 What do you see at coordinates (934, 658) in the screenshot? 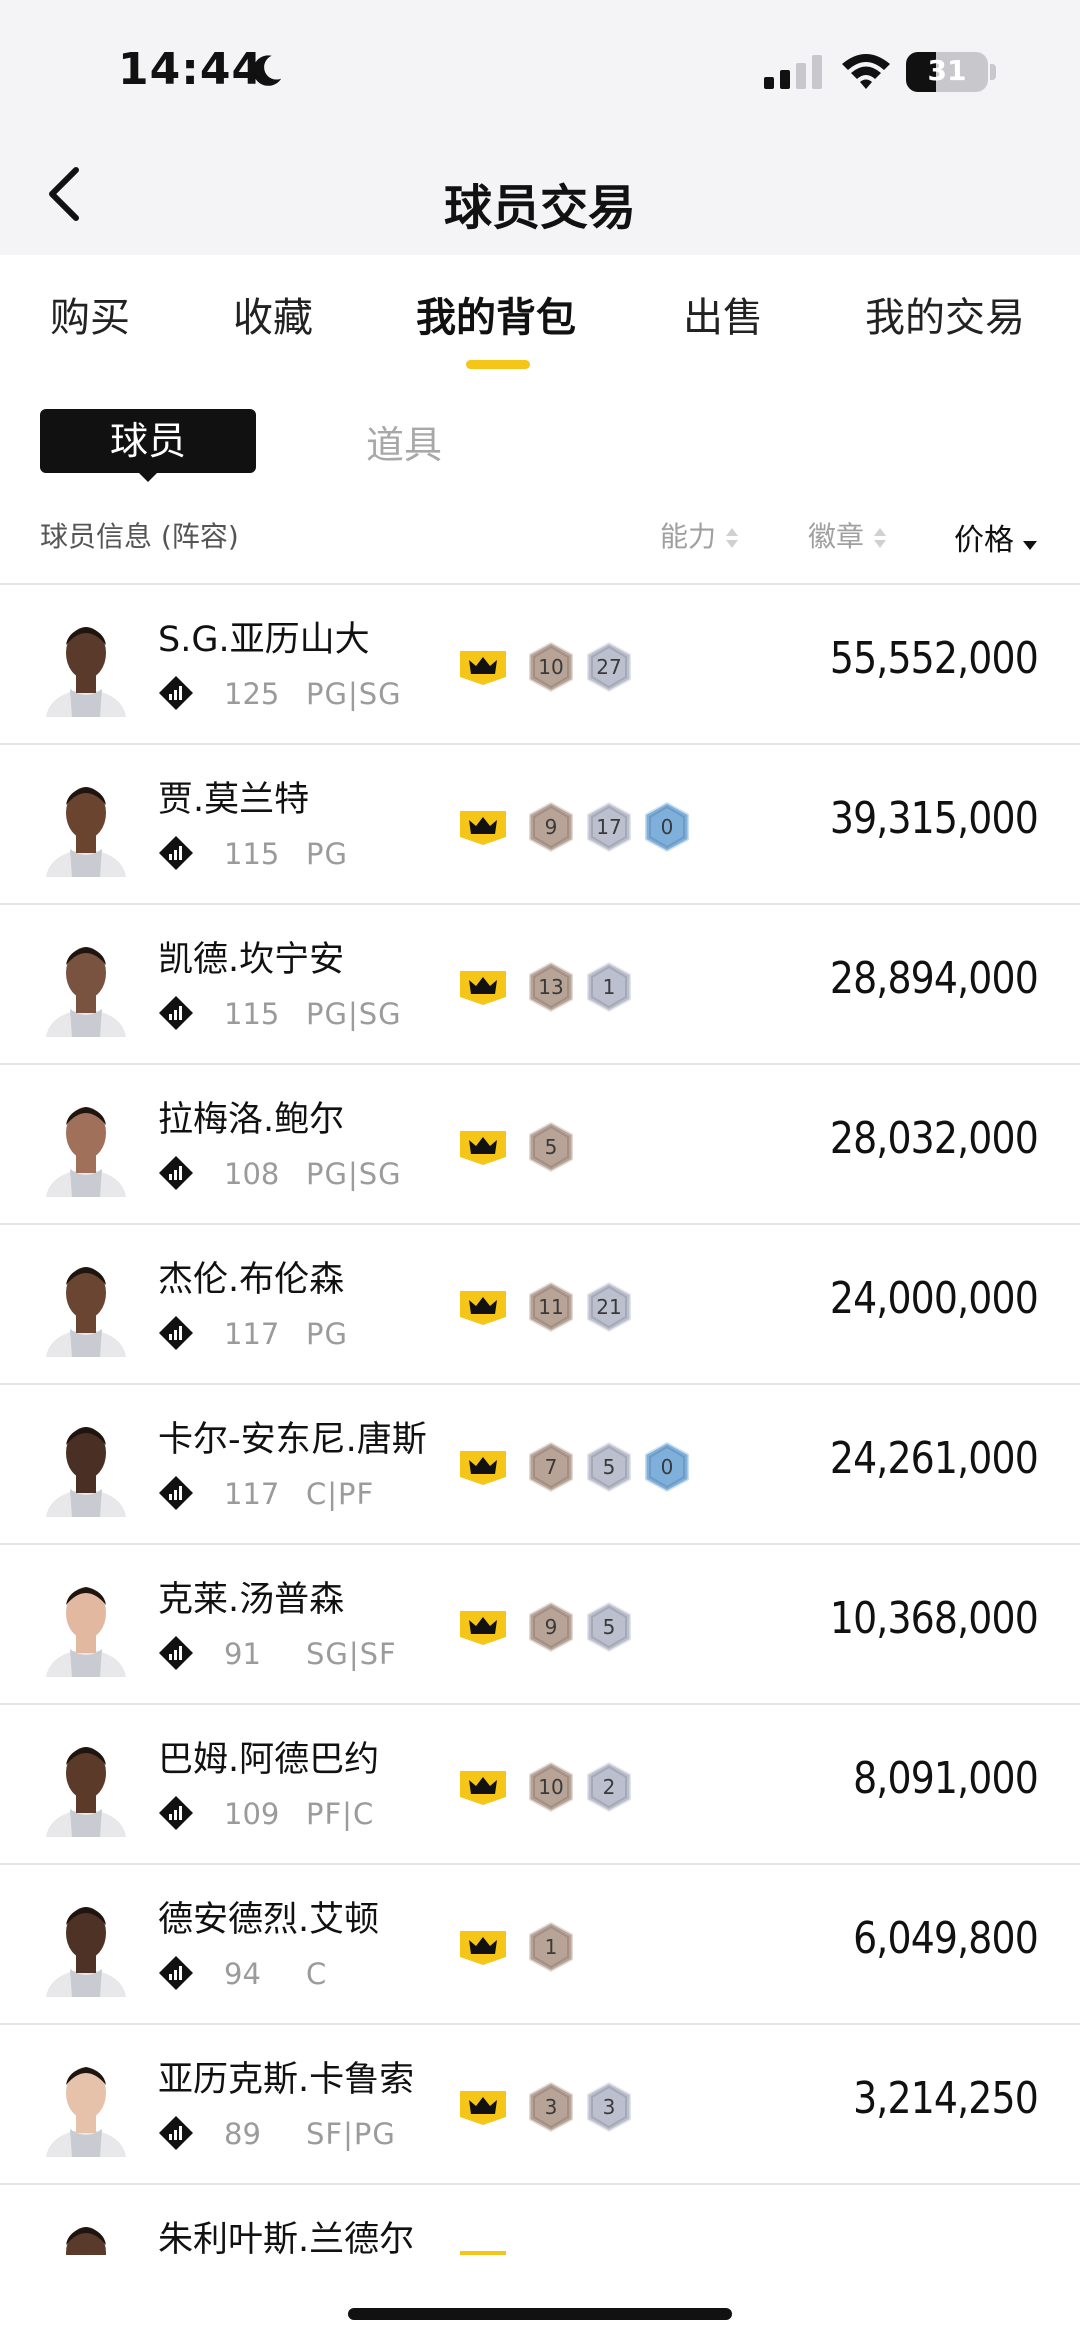
I see `player-price: 55,552,000` at bounding box center [934, 658].